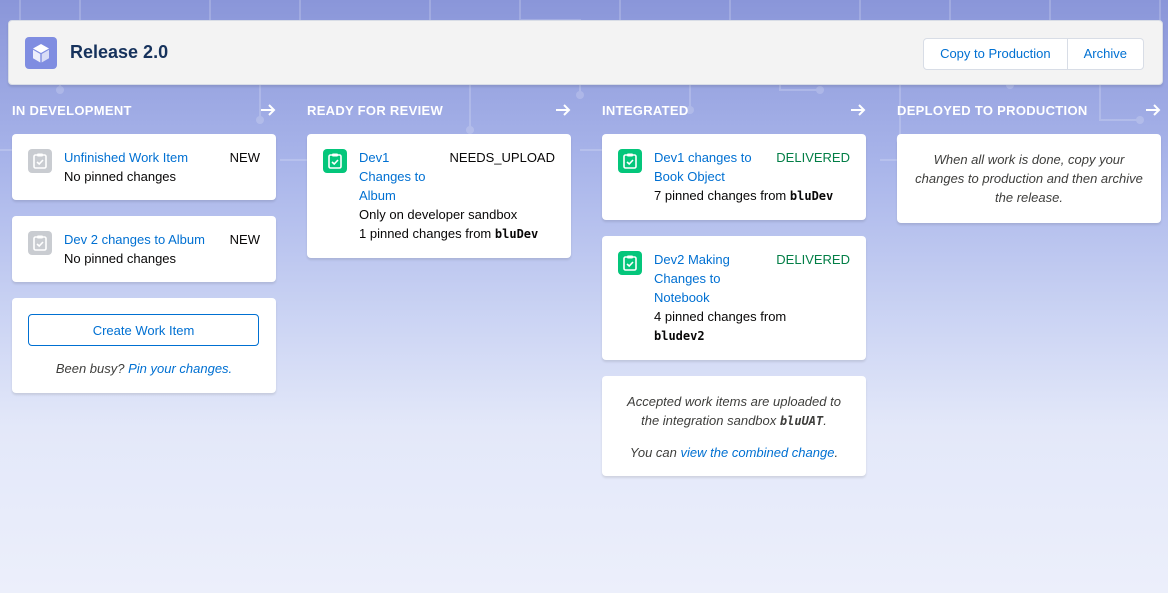  Describe the element at coordinates (645, 110) in the screenshot. I see `column-title: INTEGRATED` at that location.